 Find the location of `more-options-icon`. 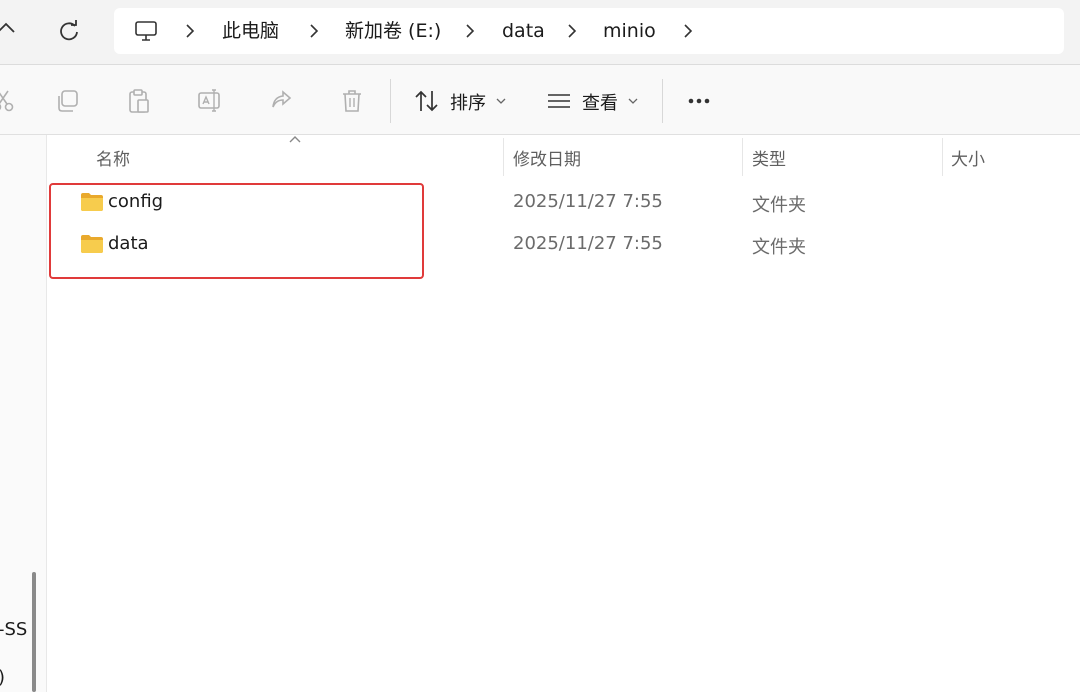

more-options-icon is located at coordinates (700, 101).